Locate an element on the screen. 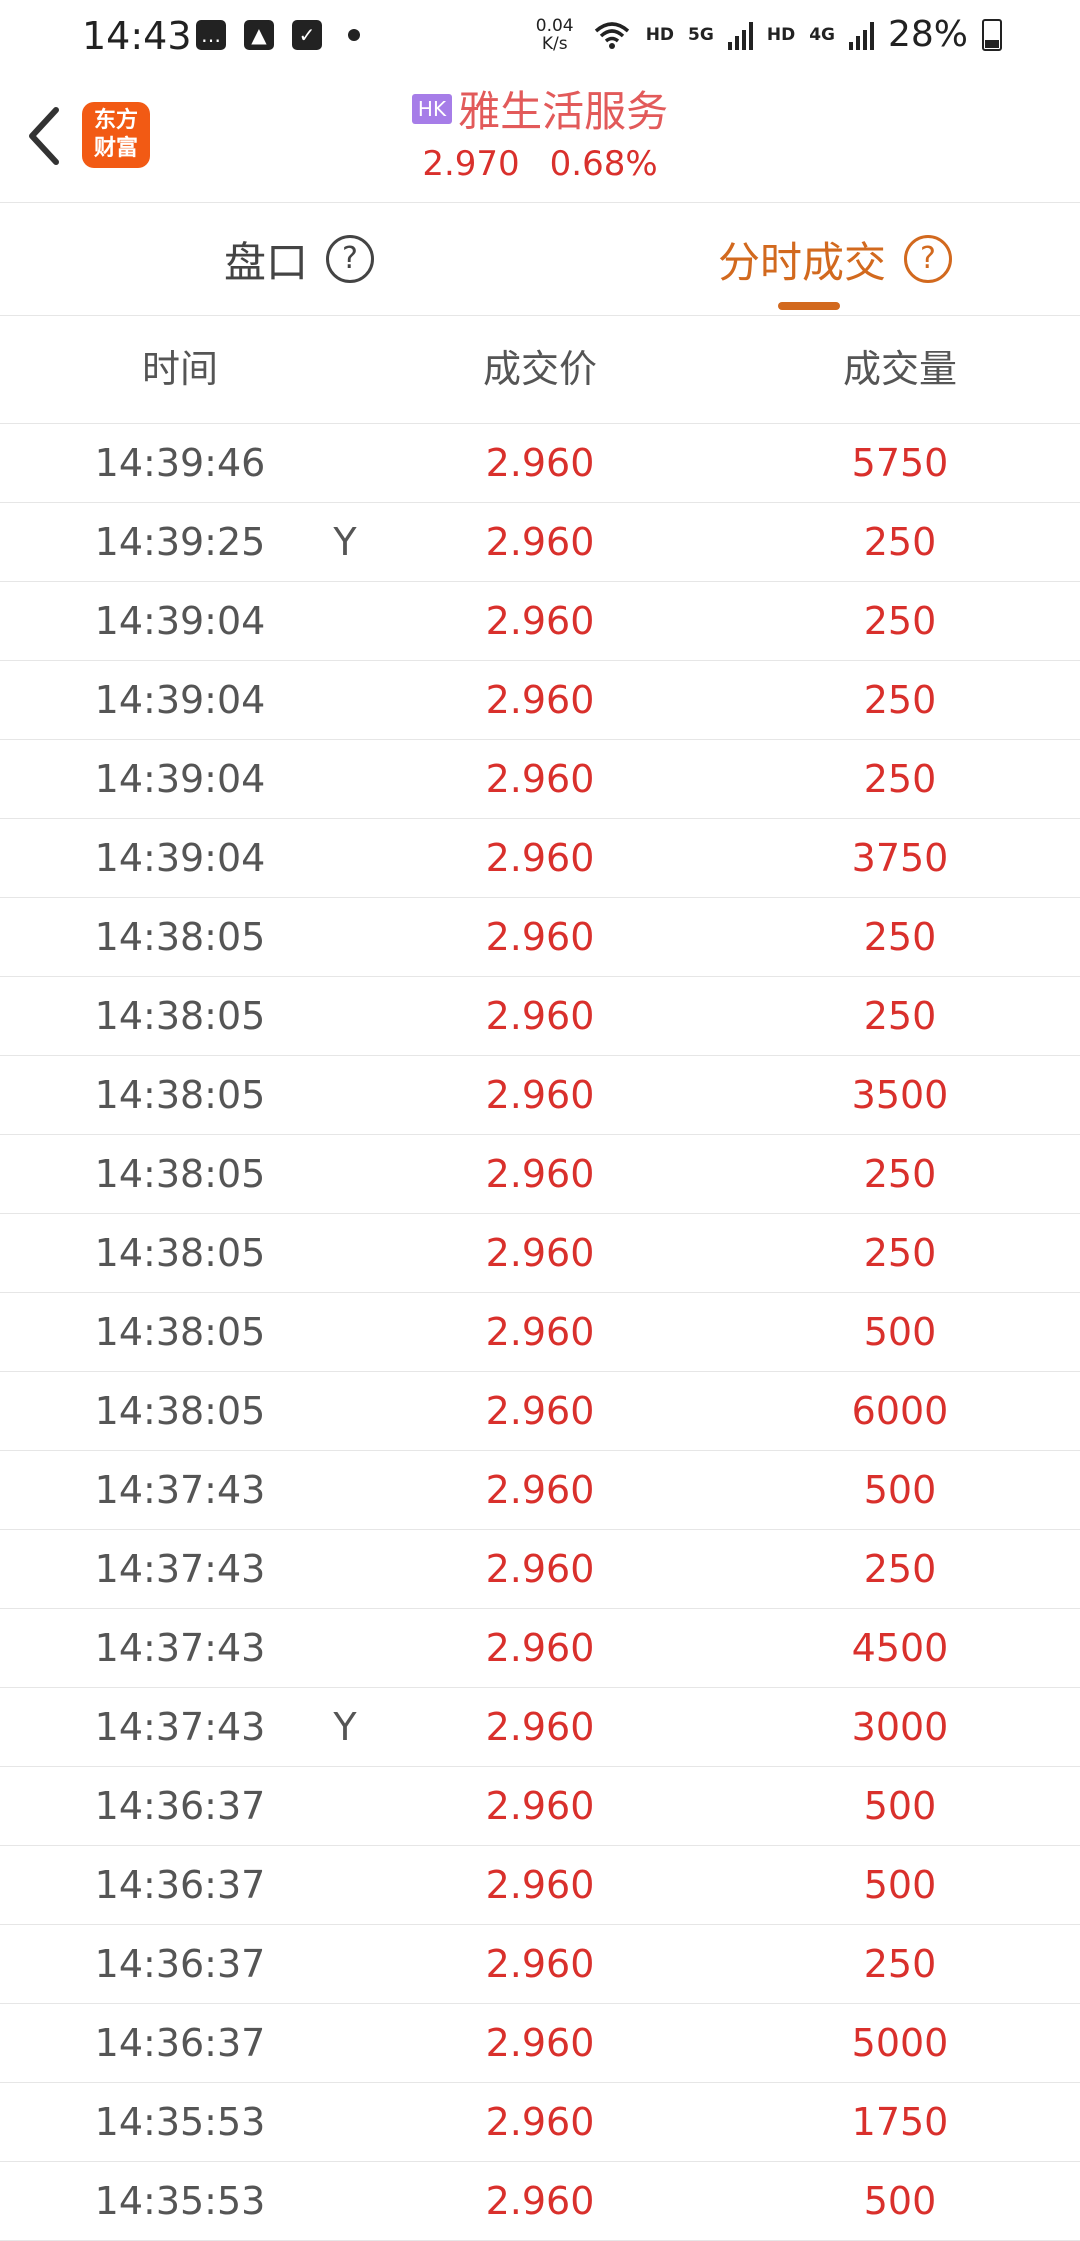  table-row: 14:37:43 2.960 500 is located at coordinates (540, 1490).